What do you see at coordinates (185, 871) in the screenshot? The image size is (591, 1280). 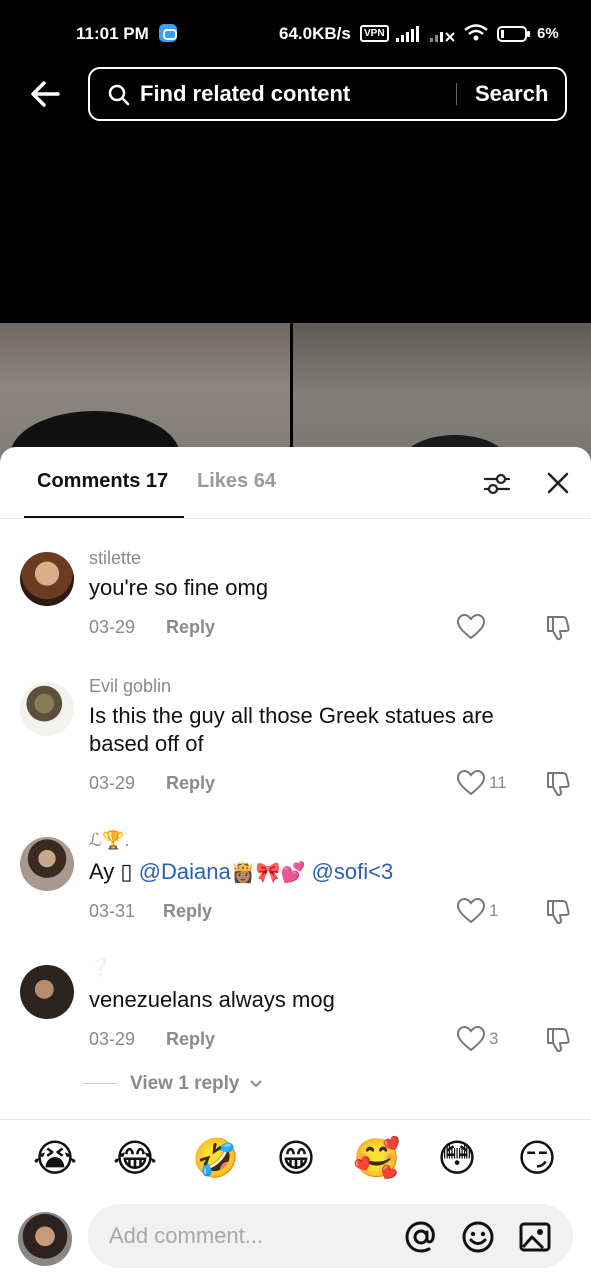 I see `mention-link: @Daiana` at bounding box center [185, 871].